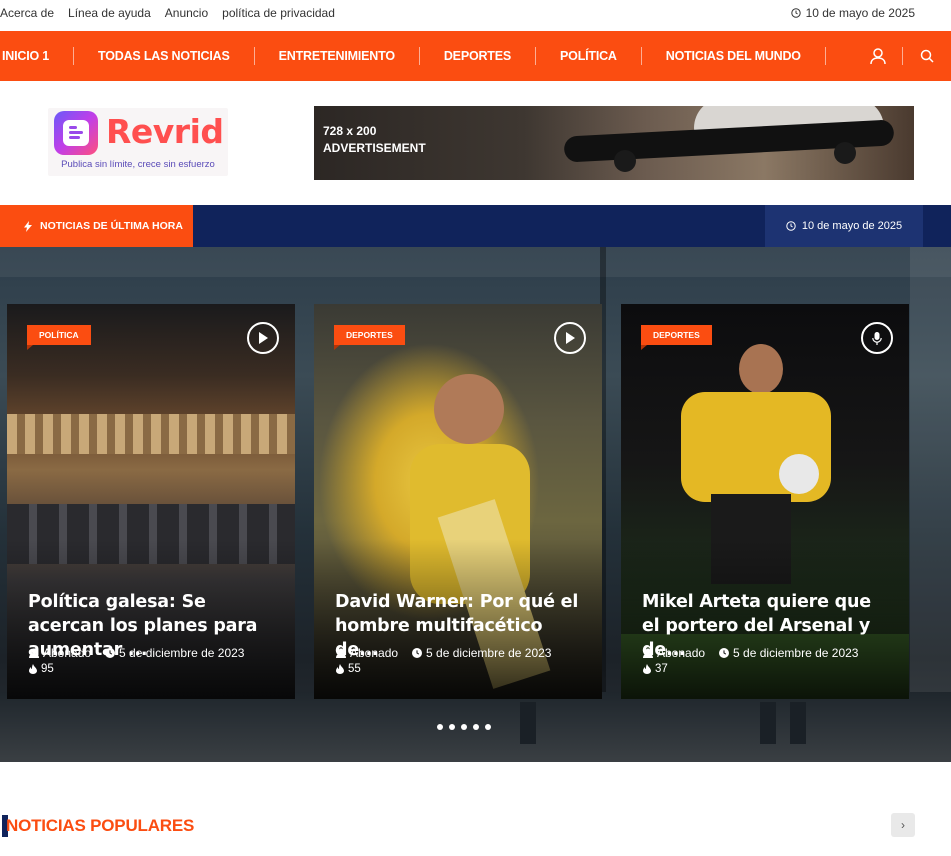  I want to click on popular-news-title: NOTICIAS POPULARES, so click(100, 825).